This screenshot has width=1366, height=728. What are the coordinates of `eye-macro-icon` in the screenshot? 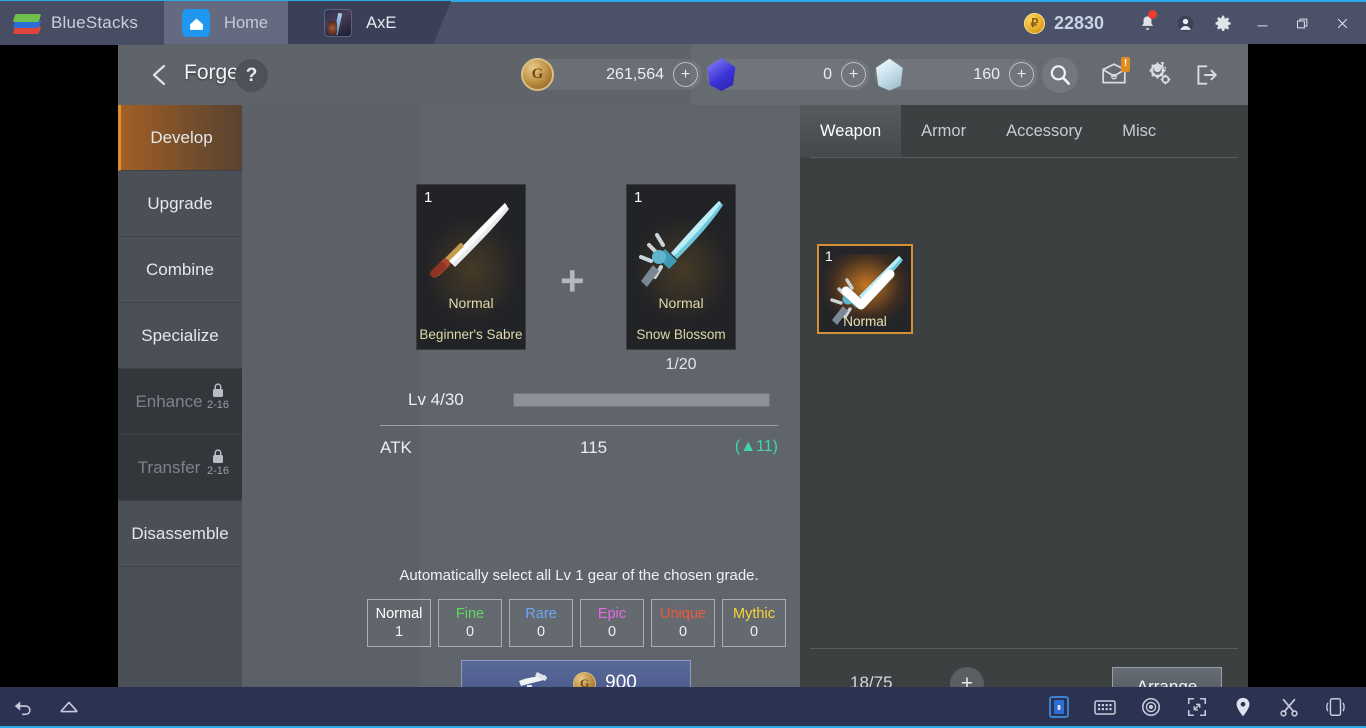 It's located at (1151, 706).